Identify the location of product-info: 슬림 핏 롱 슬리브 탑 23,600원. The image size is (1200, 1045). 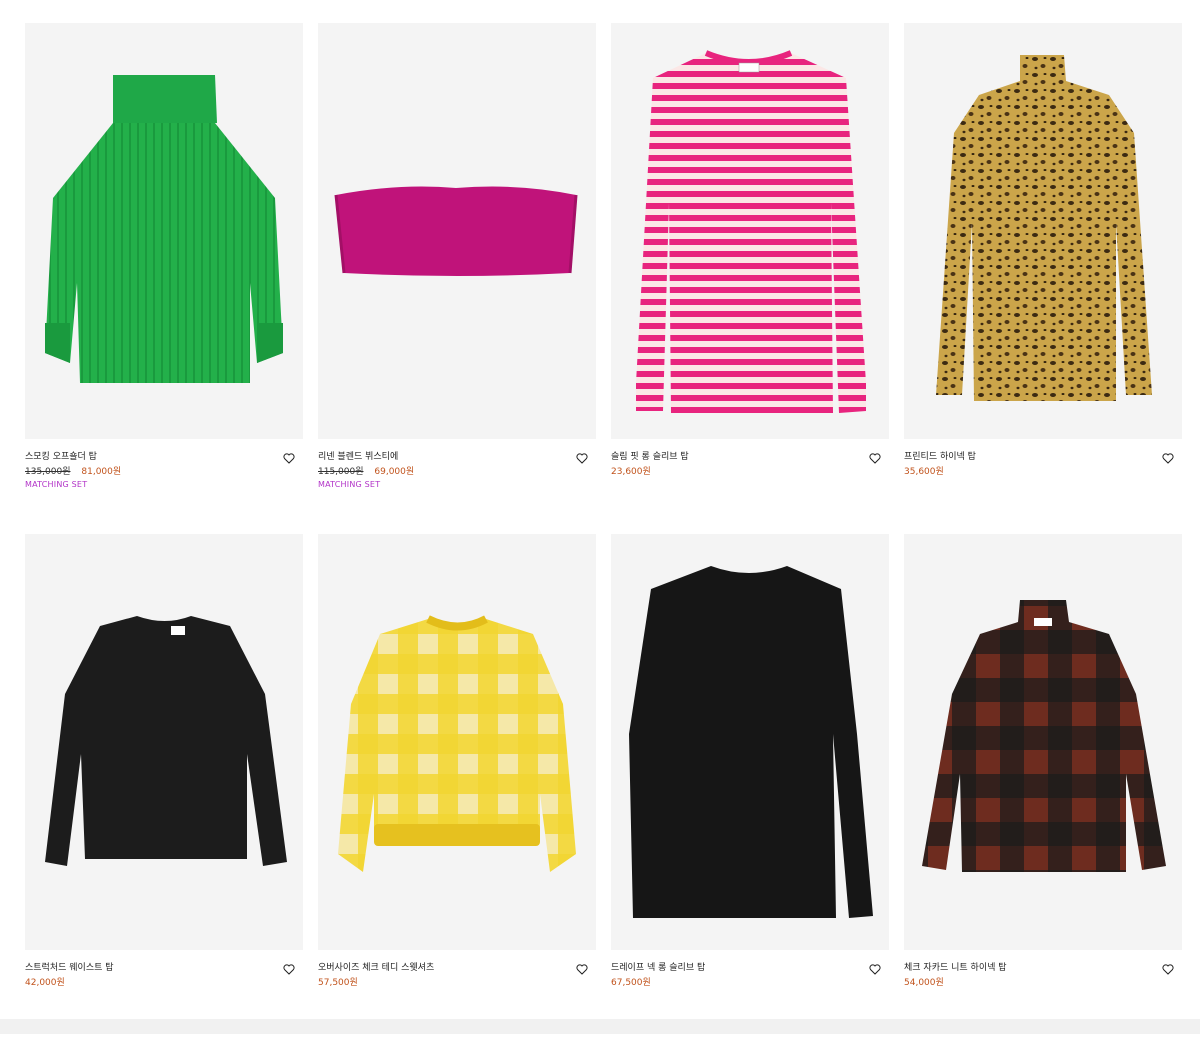
(750, 475).